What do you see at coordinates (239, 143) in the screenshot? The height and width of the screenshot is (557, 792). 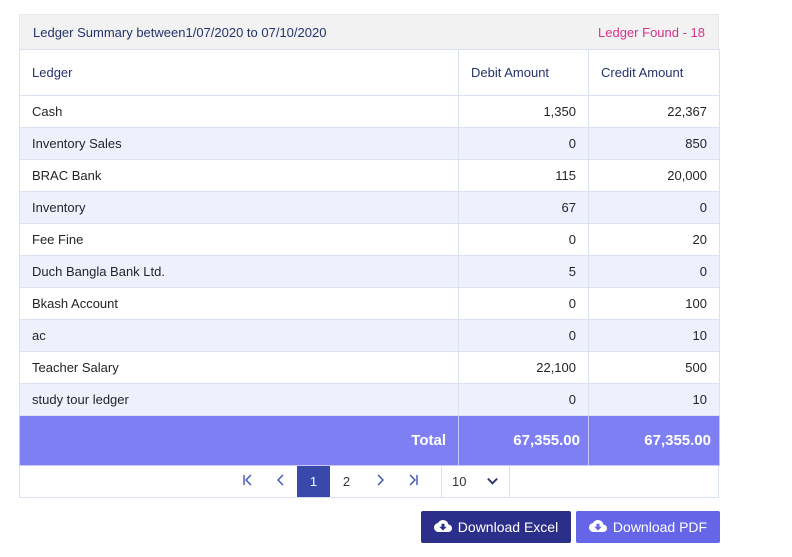 I see `ledger-name: Inventory Sales` at bounding box center [239, 143].